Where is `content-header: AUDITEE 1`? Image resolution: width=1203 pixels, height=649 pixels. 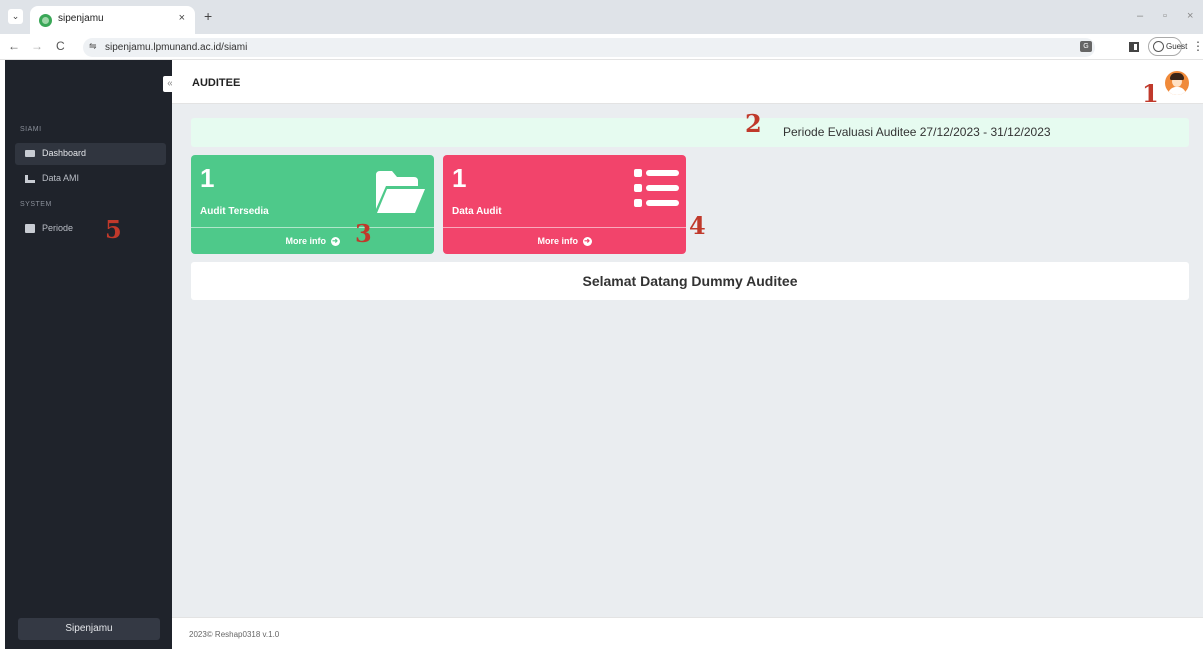
content-header: AUDITEE 1 is located at coordinates (687, 84).